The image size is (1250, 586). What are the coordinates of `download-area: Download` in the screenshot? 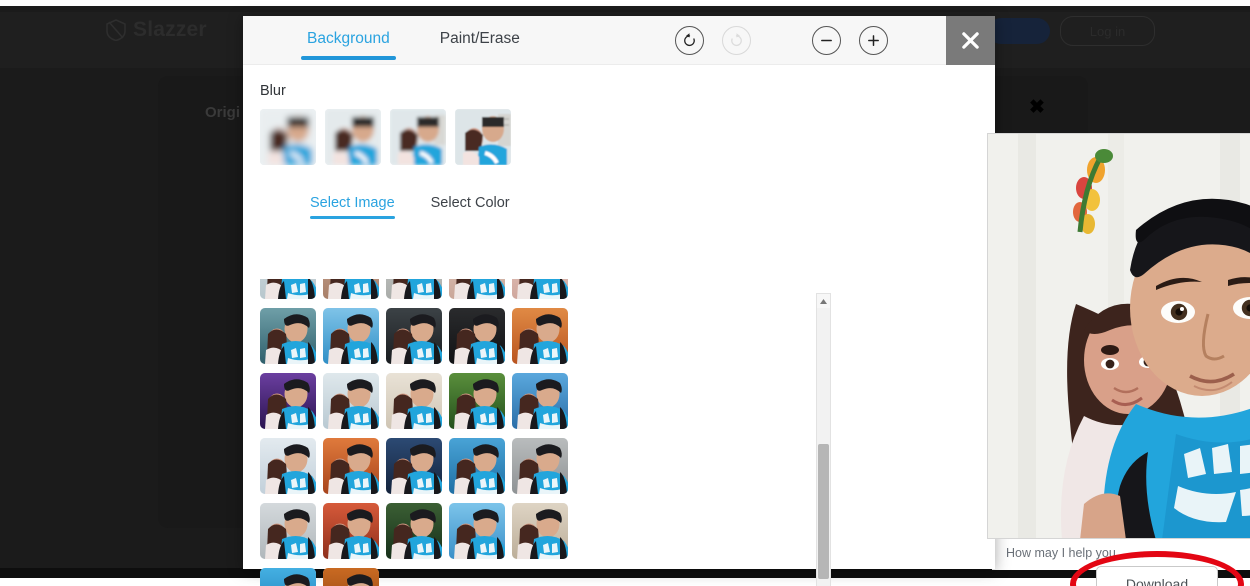 It's located at (1157, 568).